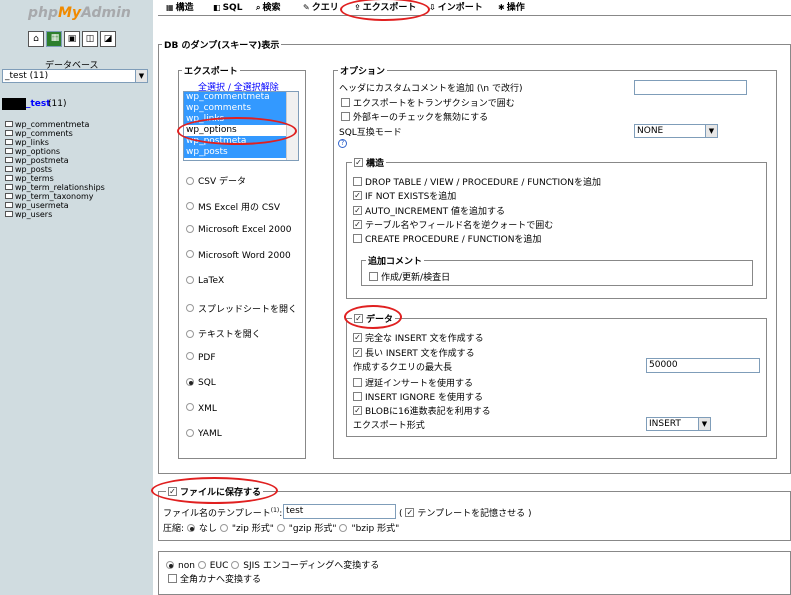 The height and width of the screenshot is (595, 791). Describe the element at coordinates (55, 142) in the screenshot. I see `table-link-wp-links: wp_links` at that location.